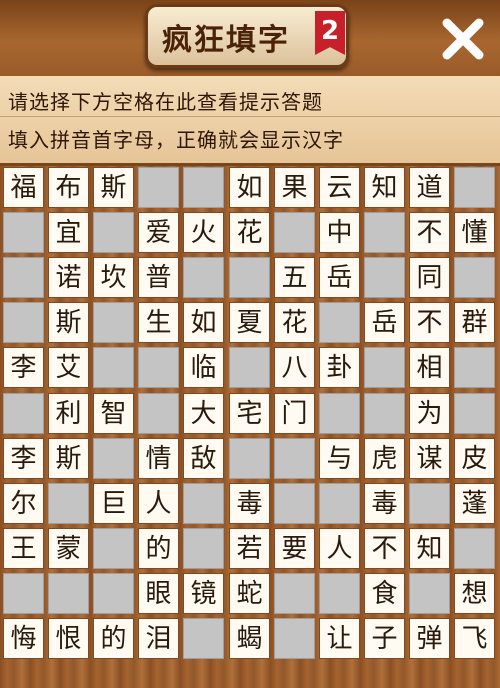  I want to click on grid-cell-filled: 巨, so click(113, 503).